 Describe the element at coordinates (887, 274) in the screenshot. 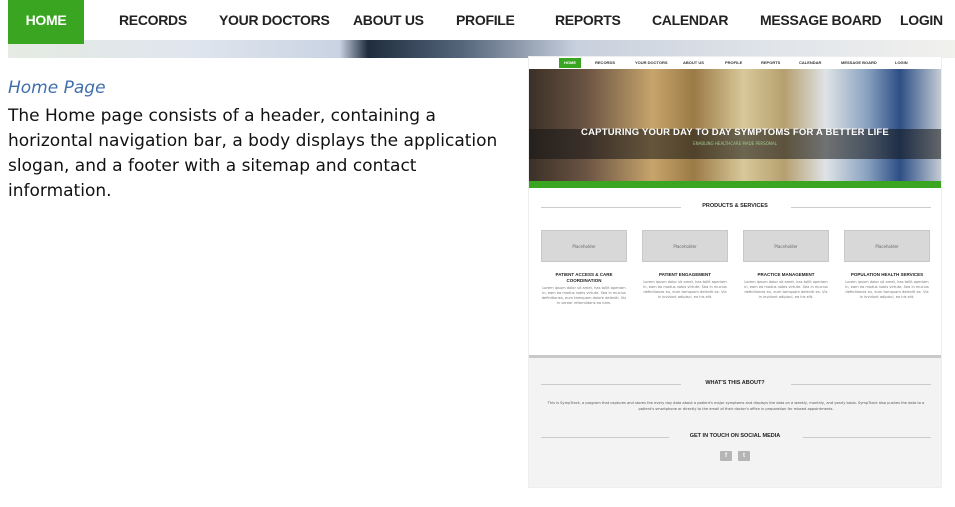

I see `card-title: POPULATION HEALTH SERVICES` at that location.